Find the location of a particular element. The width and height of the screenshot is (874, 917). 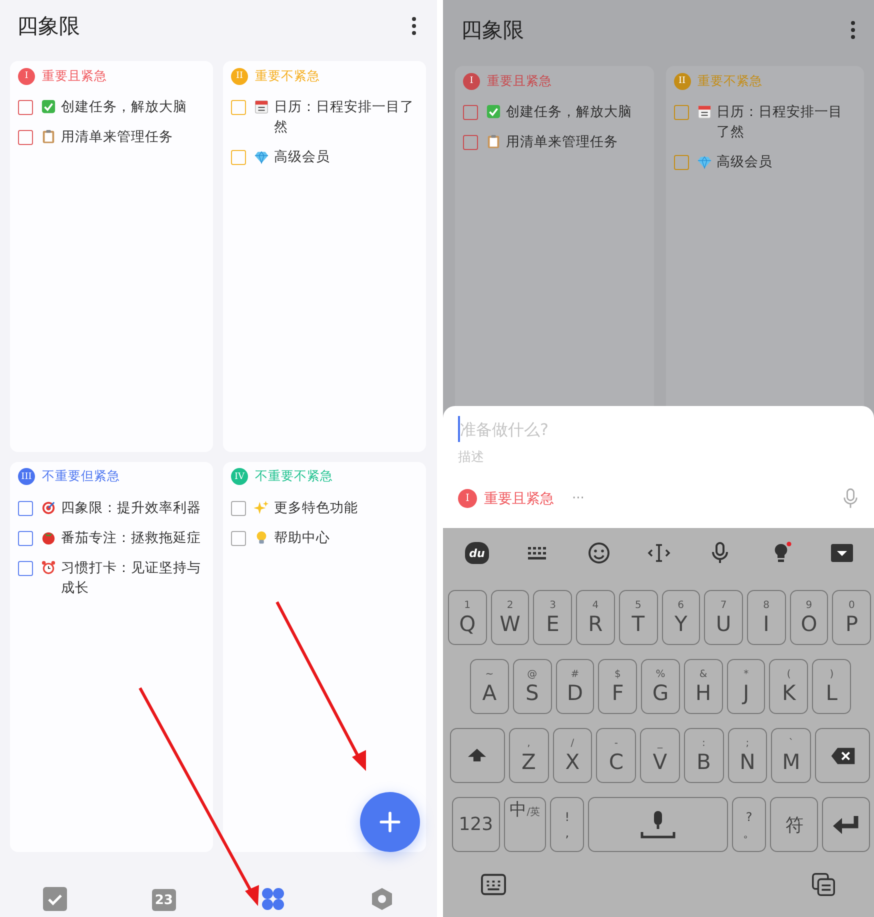

keyboard-key: 5 T is located at coordinates (638, 617).